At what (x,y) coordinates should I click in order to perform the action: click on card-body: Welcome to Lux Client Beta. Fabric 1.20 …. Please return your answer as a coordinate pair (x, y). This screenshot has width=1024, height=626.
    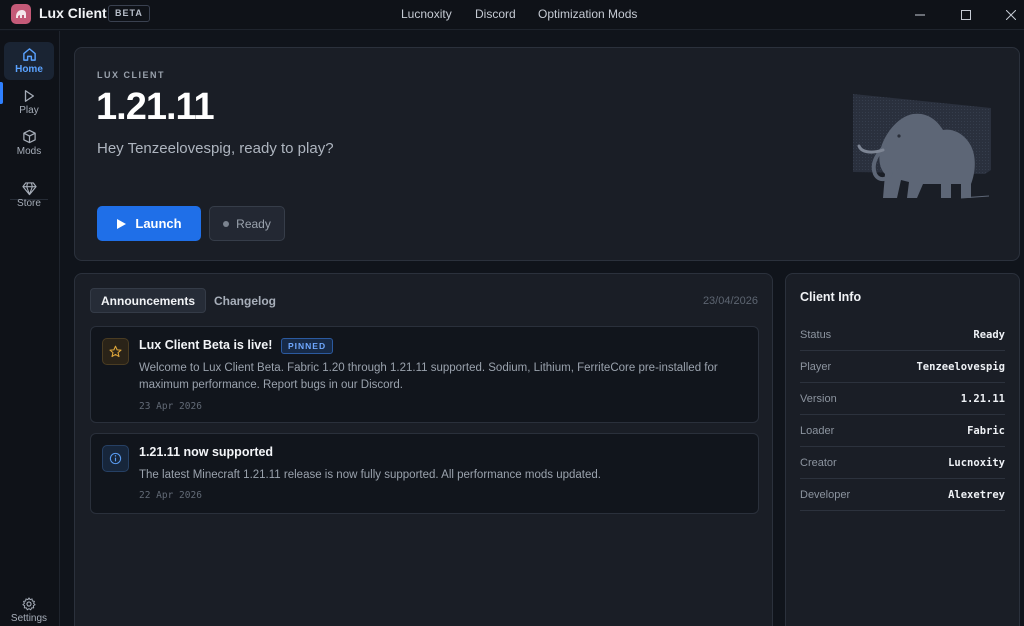
    Looking at the image, I should click on (428, 376).